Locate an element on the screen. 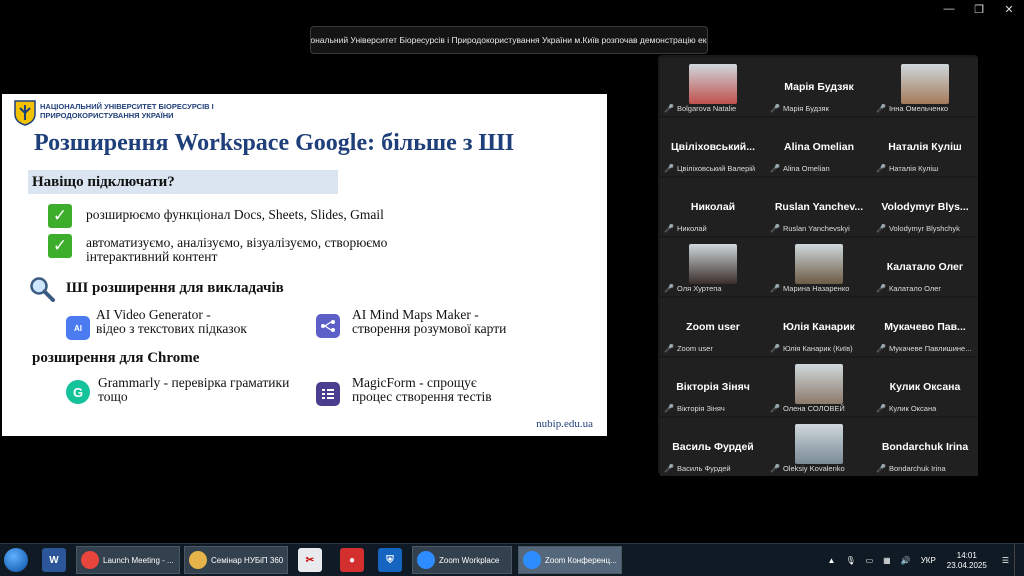 The height and width of the screenshot is (576, 1024). participant-tile: Марія Будзяк 🎤 Марія Будзяк is located at coordinates (819, 87).